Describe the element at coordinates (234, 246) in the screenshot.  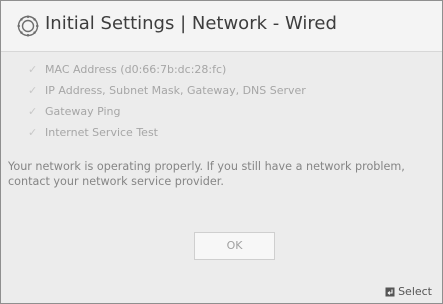
I see `ok-button: OK` at that location.